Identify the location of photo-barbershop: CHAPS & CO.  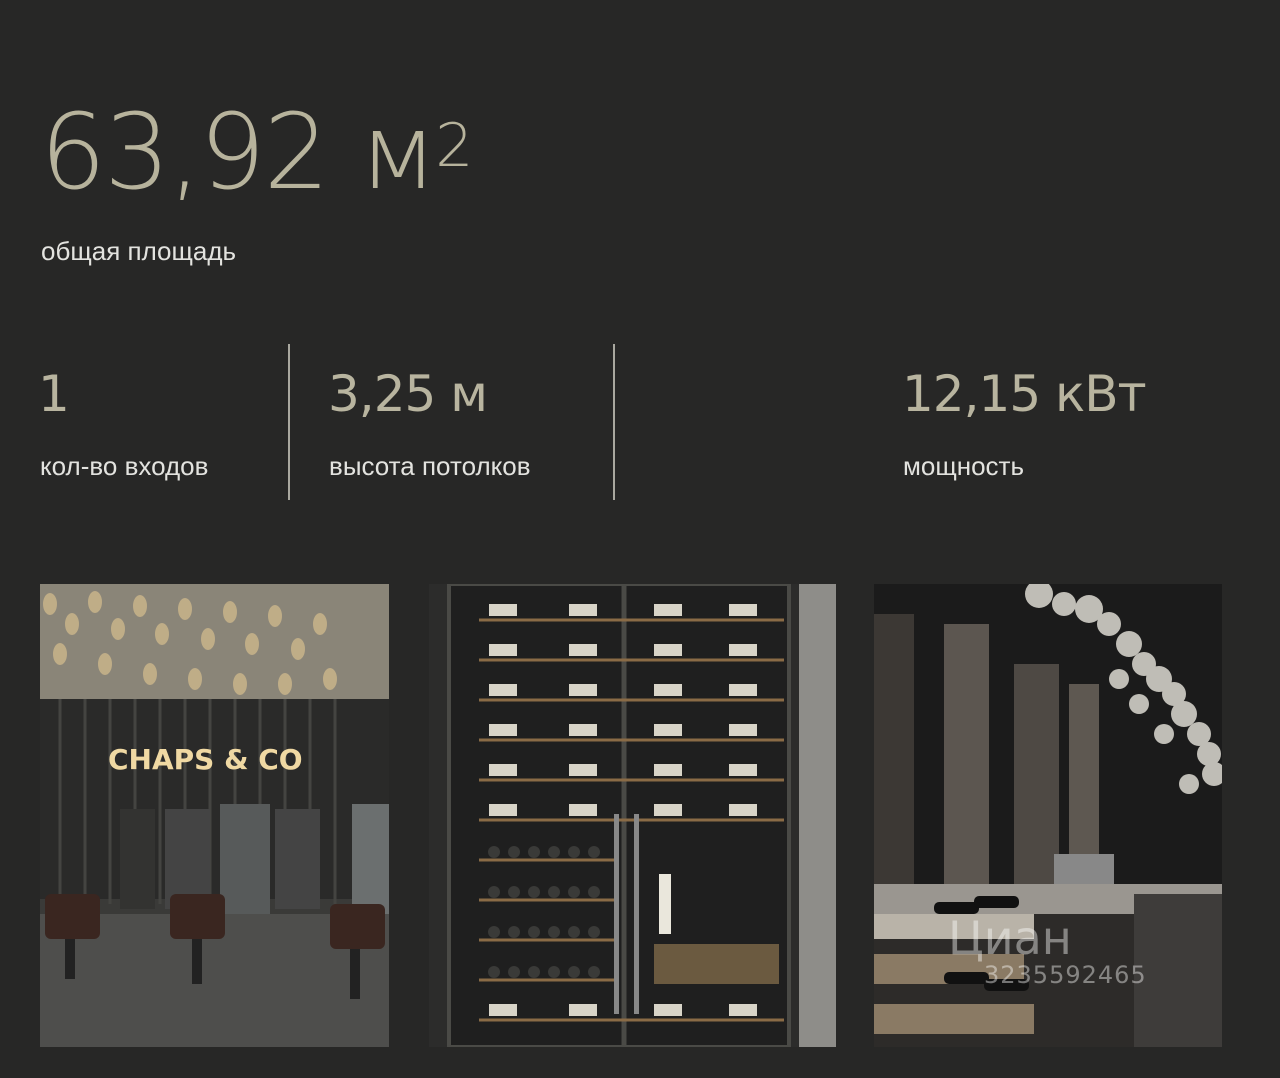
(214, 815).